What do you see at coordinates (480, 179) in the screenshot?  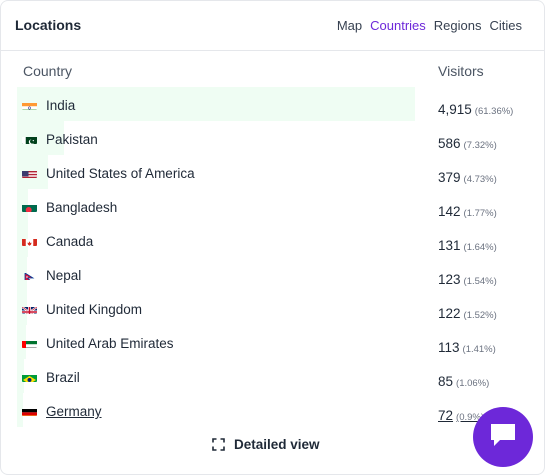 I see `visitor-percent: (4.73%)` at bounding box center [480, 179].